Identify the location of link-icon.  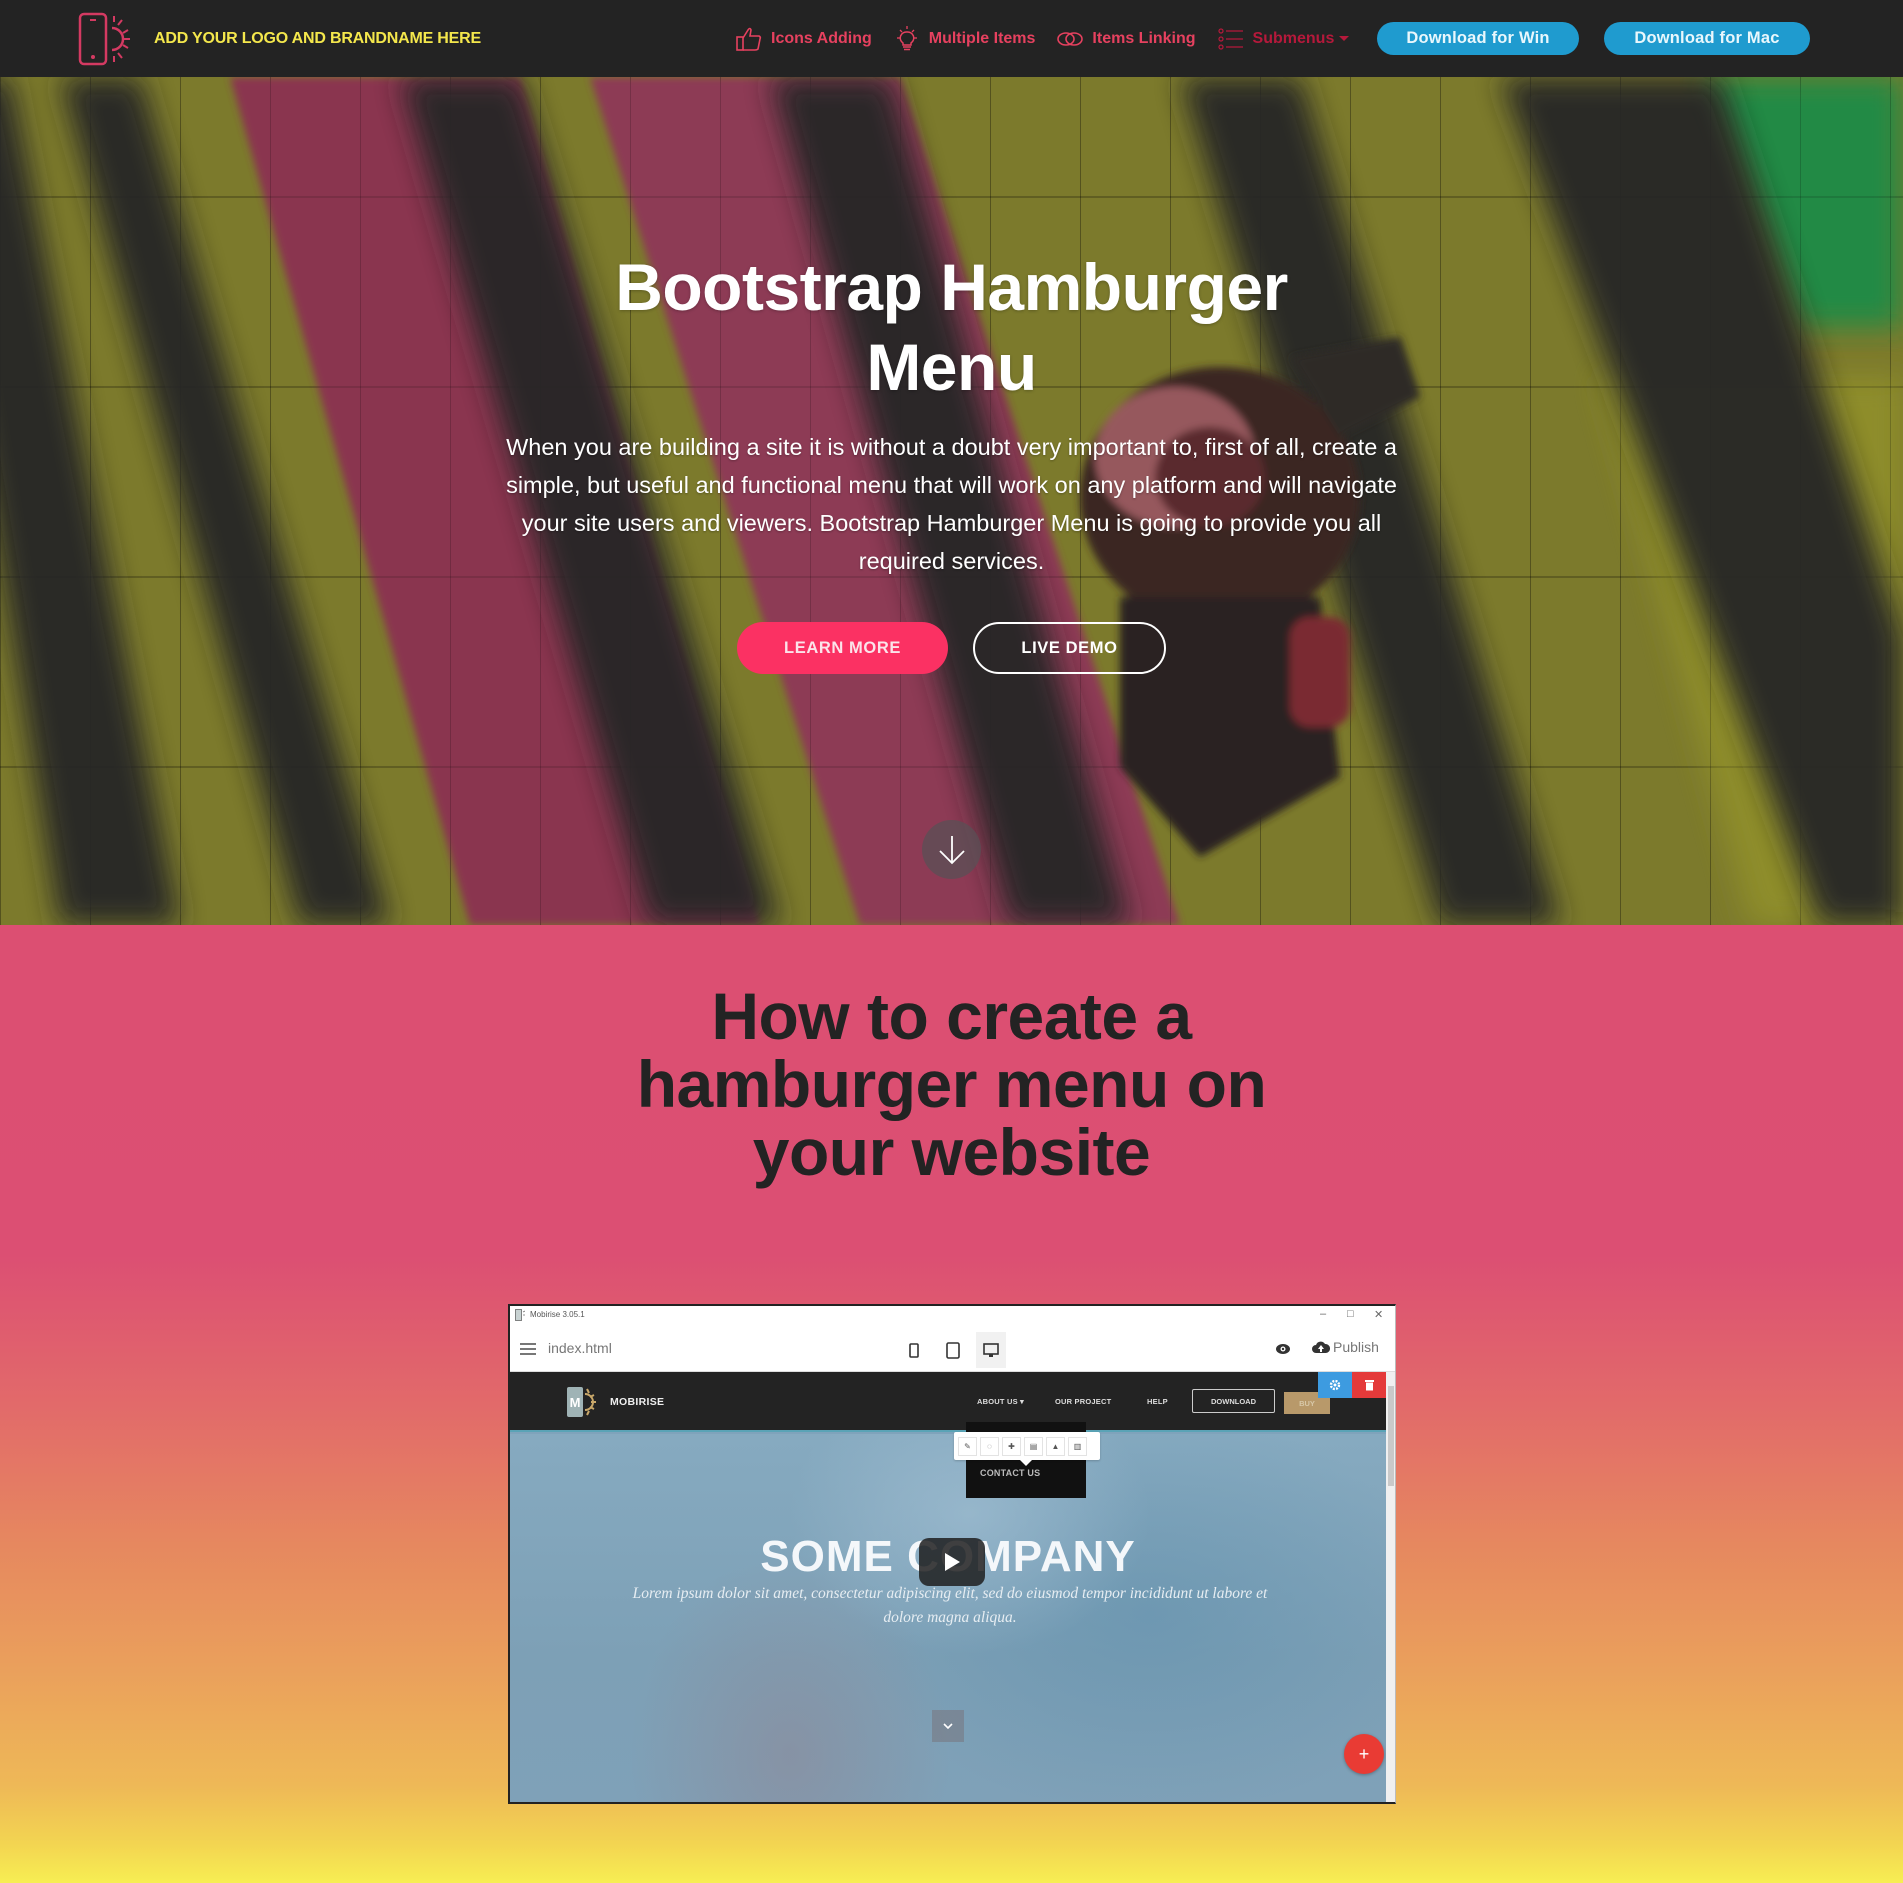
(1070, 38).